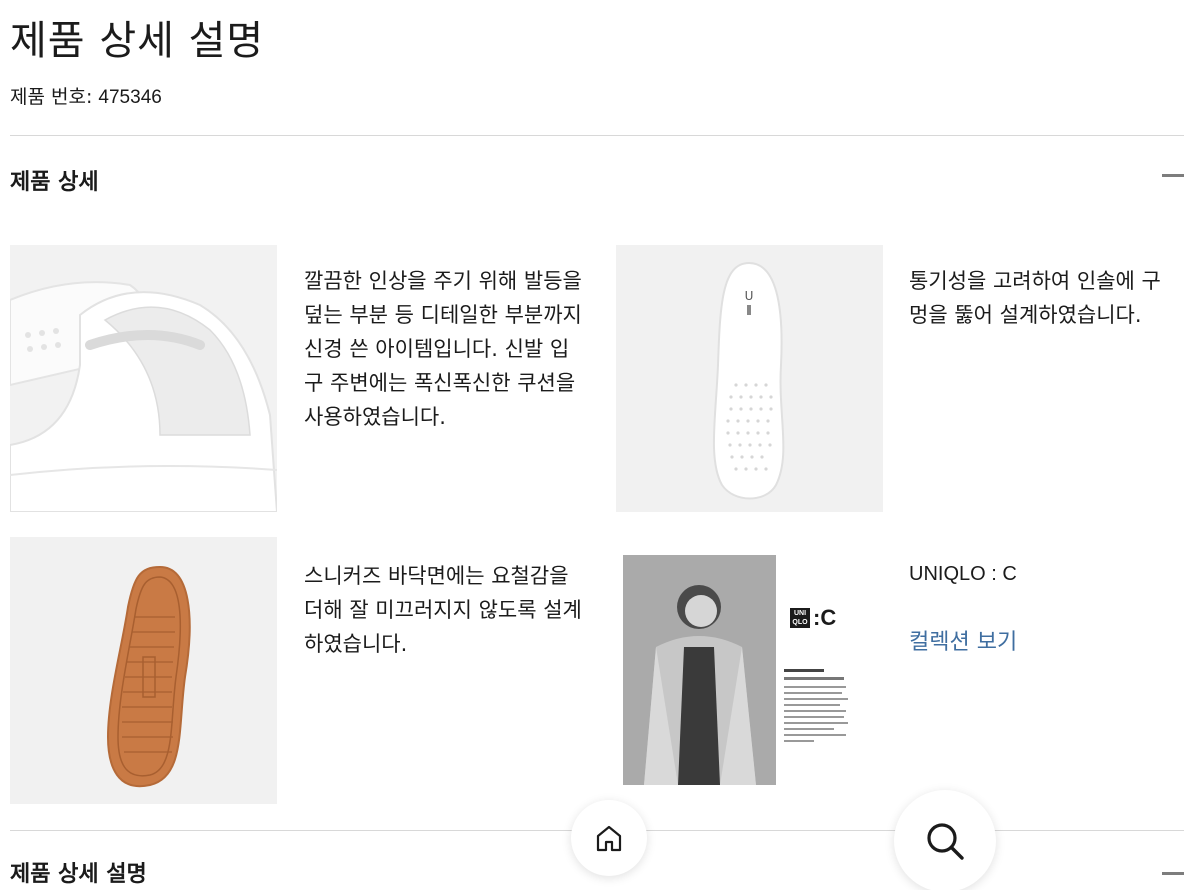 This screenshot has width=1200, height=890. I want to click on search-icon, so click(945, 841).